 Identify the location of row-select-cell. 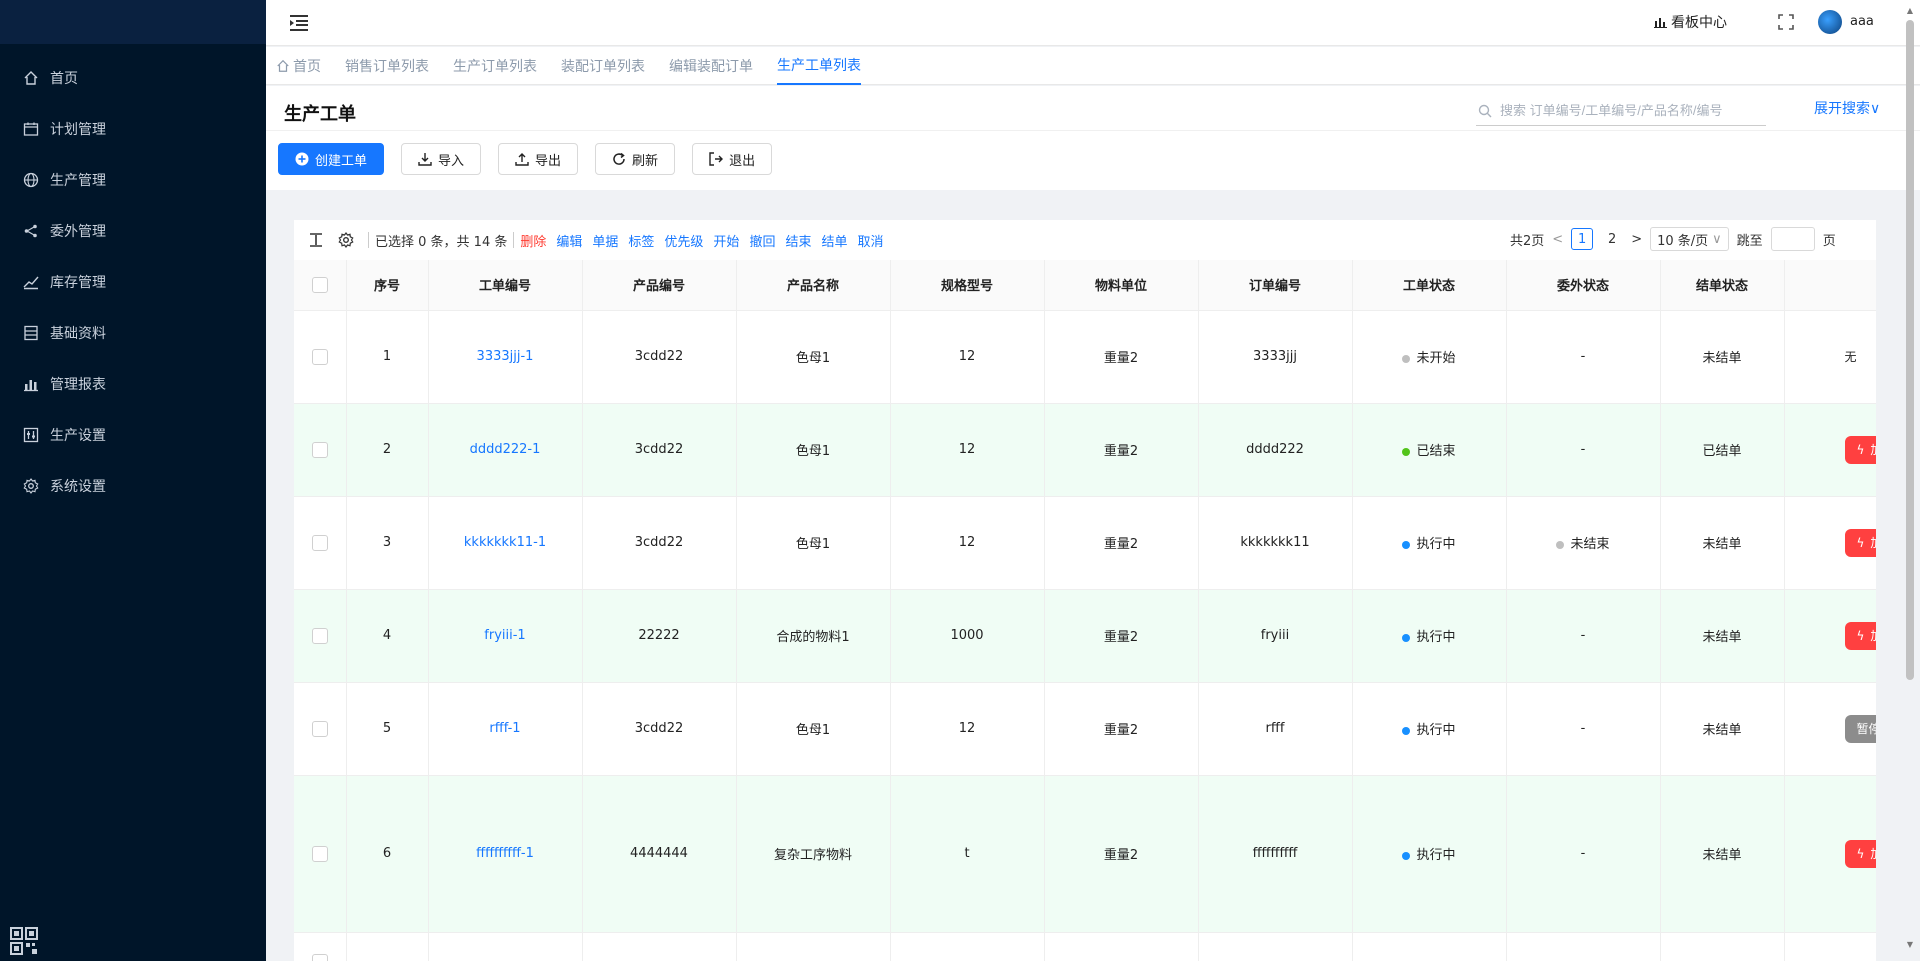
(320, 543).